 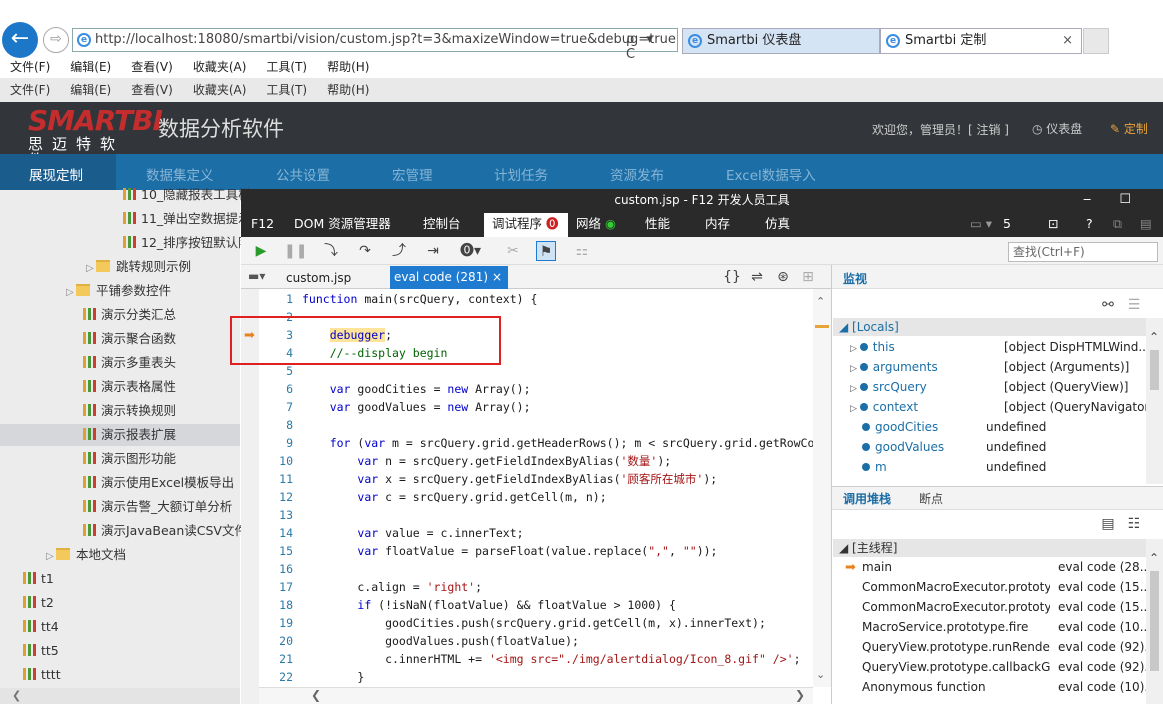 What do you see at coordinates (433, 251) in the screenshot?
I see `break-new-worker-icon: ⇥` at bounding box center [433, 251].